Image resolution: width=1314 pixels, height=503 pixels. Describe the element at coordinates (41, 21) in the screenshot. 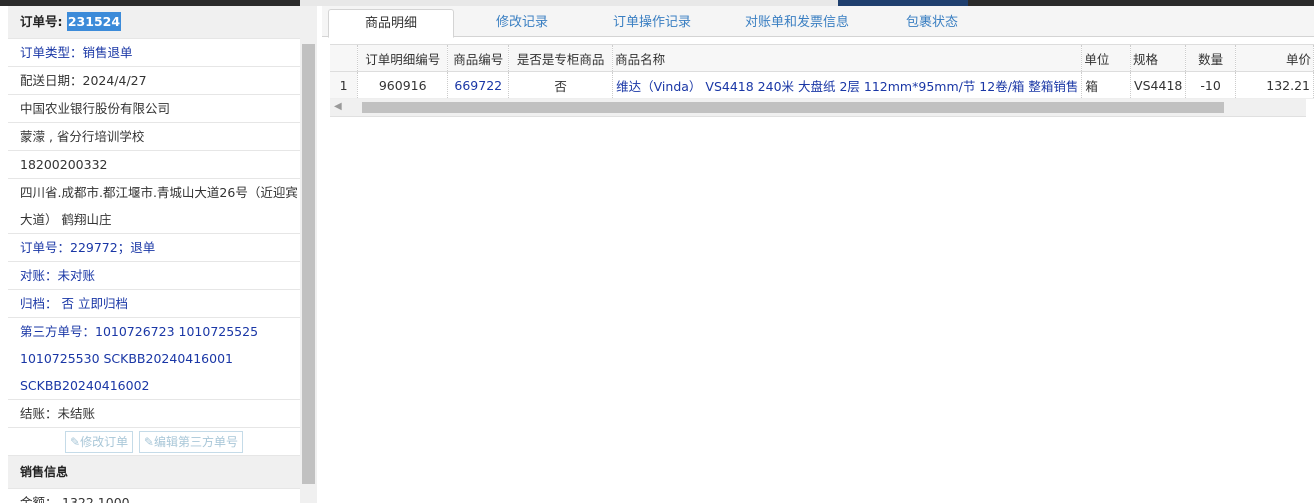

I see `order-number-label: 订单号:` at that location.